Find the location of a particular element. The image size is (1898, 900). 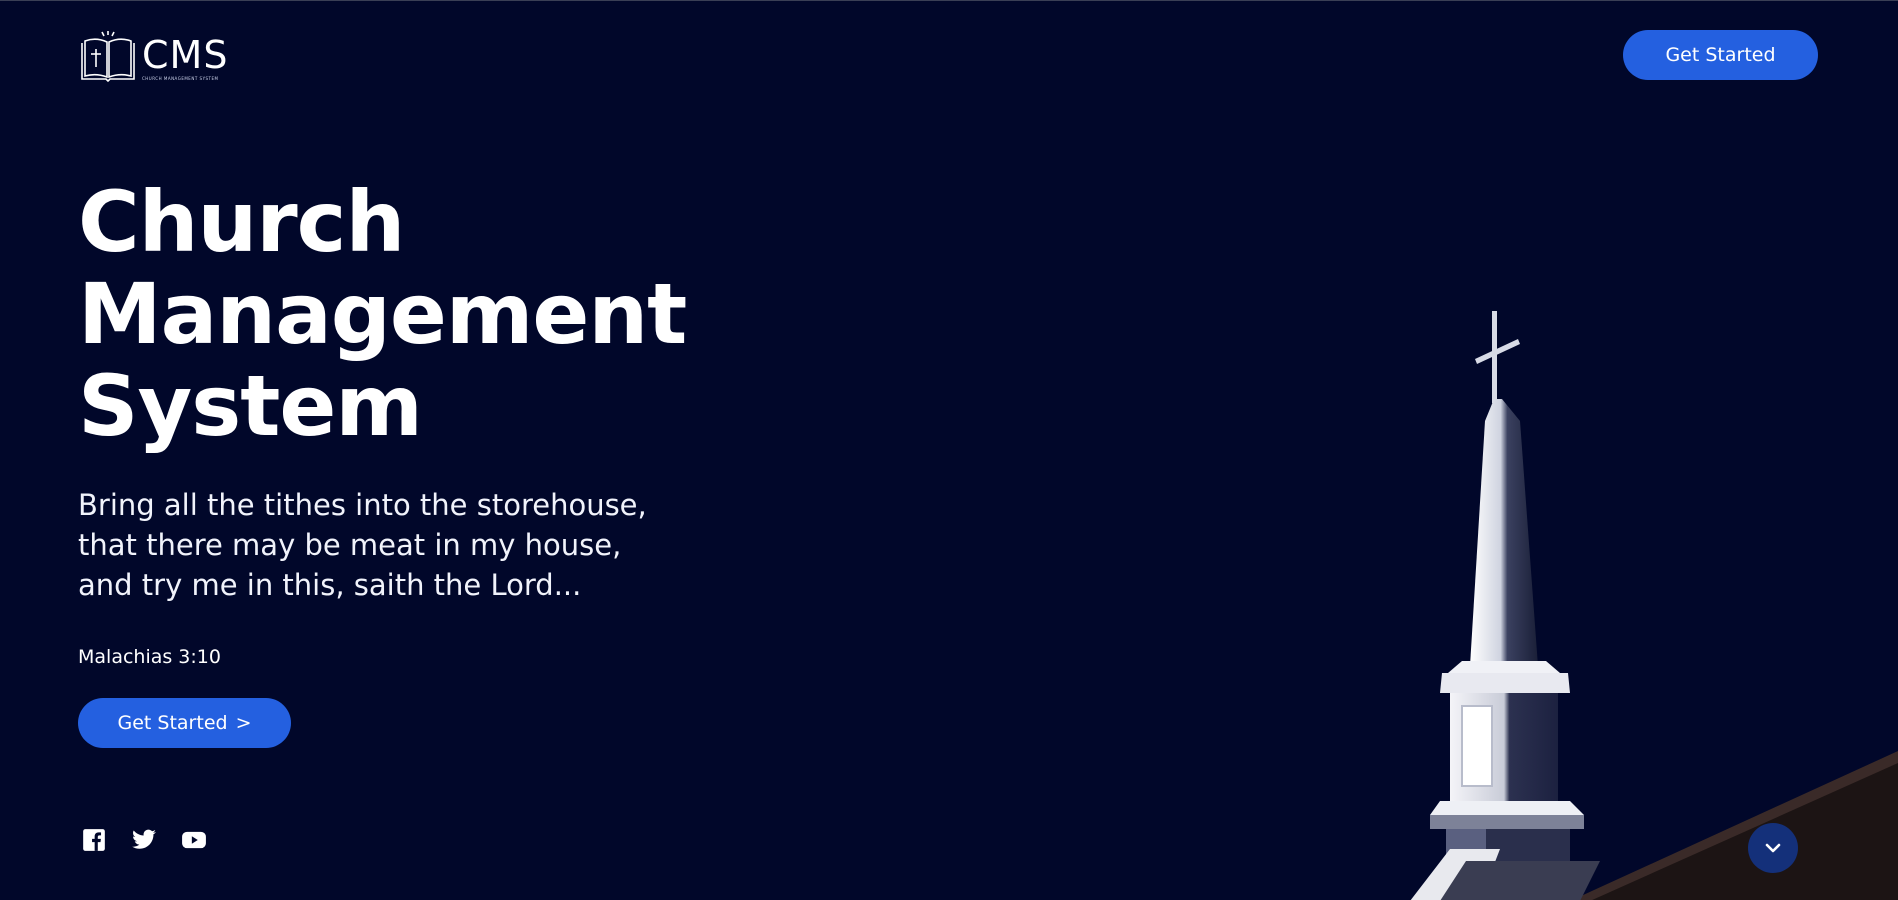

logo: CMS CHURCH MANAGEMENT SYSTEM is located at coordinates (153, 56).